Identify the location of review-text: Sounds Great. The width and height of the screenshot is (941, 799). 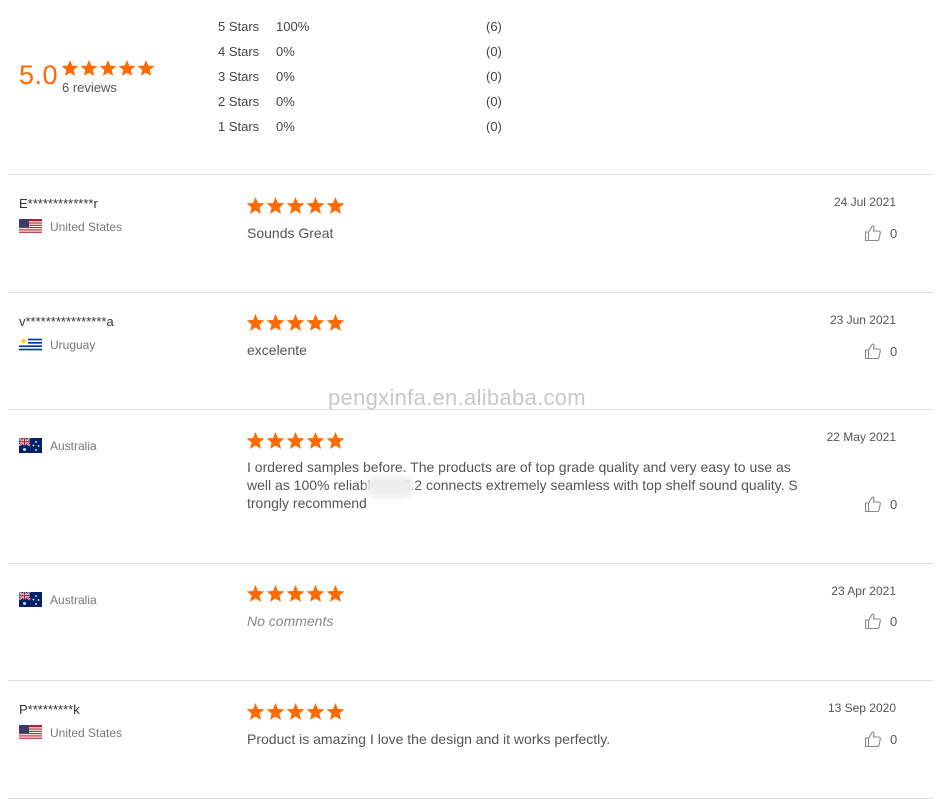
(290, 233).